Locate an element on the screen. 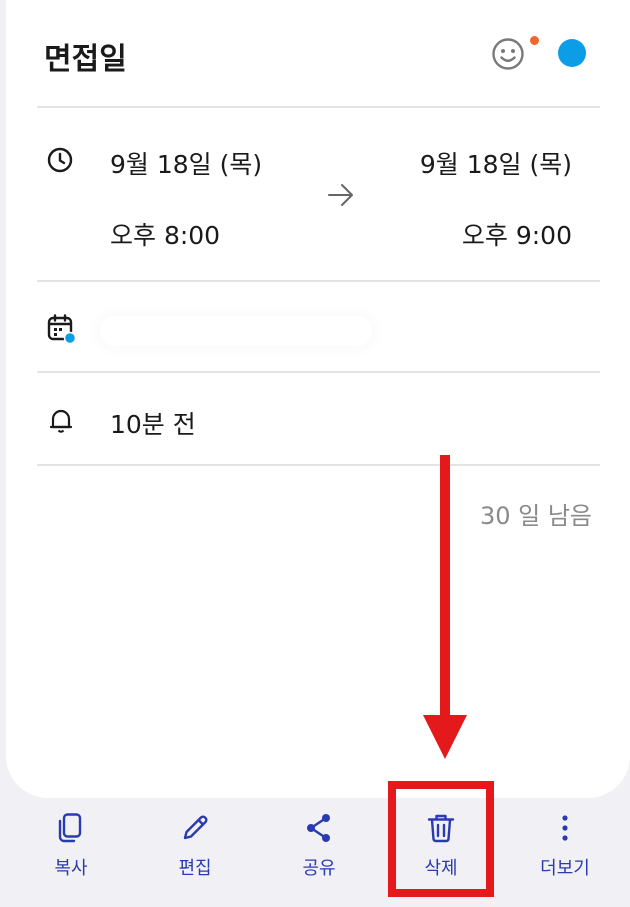  bell-icon is located at coordinates (61, 421).